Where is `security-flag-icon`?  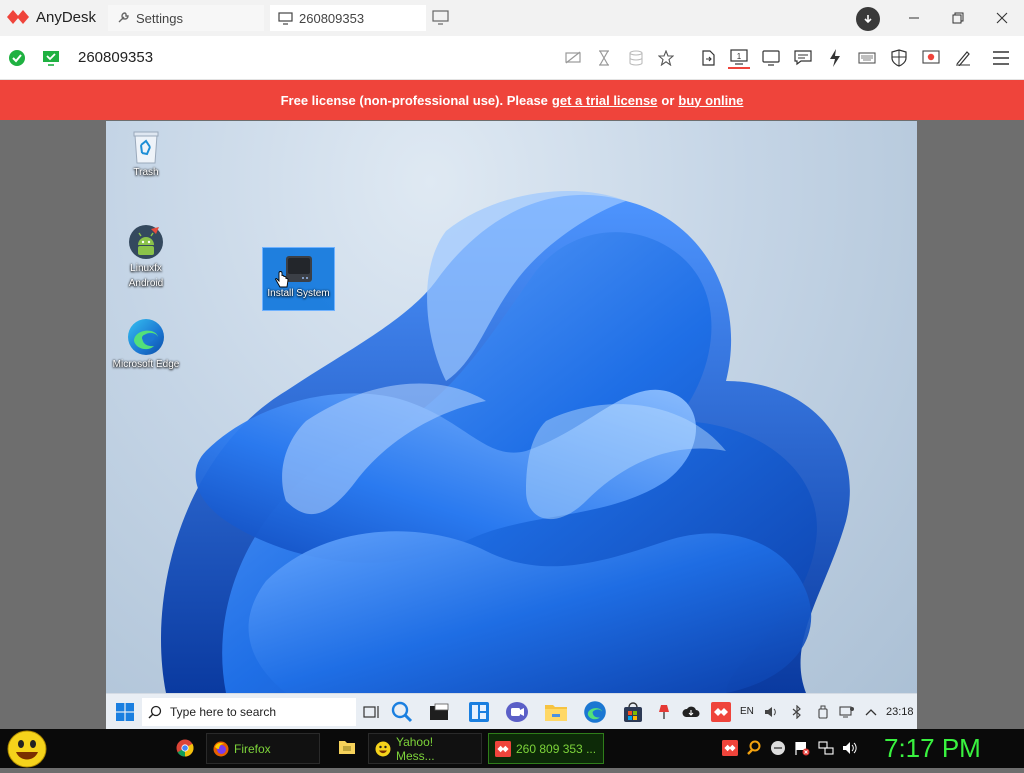 security-flag-icon is located at coordinates (802, 749).